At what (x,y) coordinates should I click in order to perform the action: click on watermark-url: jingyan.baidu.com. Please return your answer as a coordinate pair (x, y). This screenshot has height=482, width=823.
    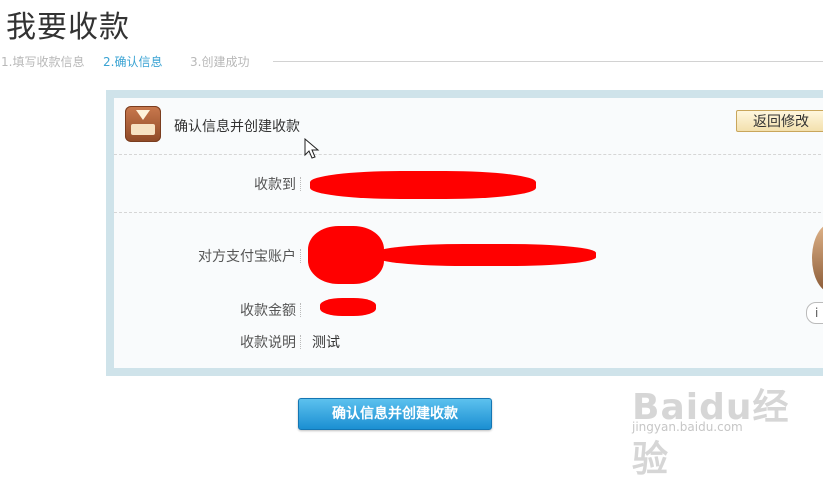
    Looking at the image, I should click on (687, 427).